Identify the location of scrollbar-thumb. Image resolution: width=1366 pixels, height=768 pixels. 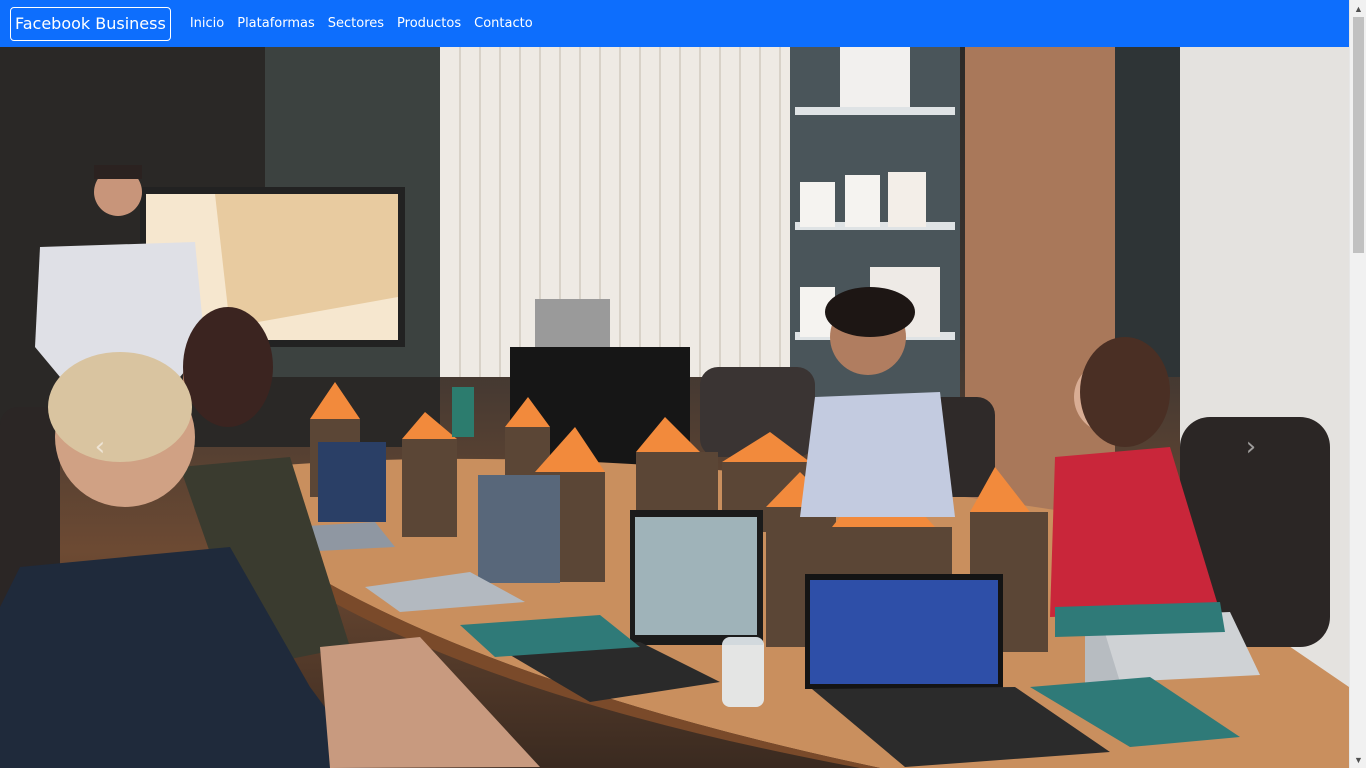
(1358, 135).